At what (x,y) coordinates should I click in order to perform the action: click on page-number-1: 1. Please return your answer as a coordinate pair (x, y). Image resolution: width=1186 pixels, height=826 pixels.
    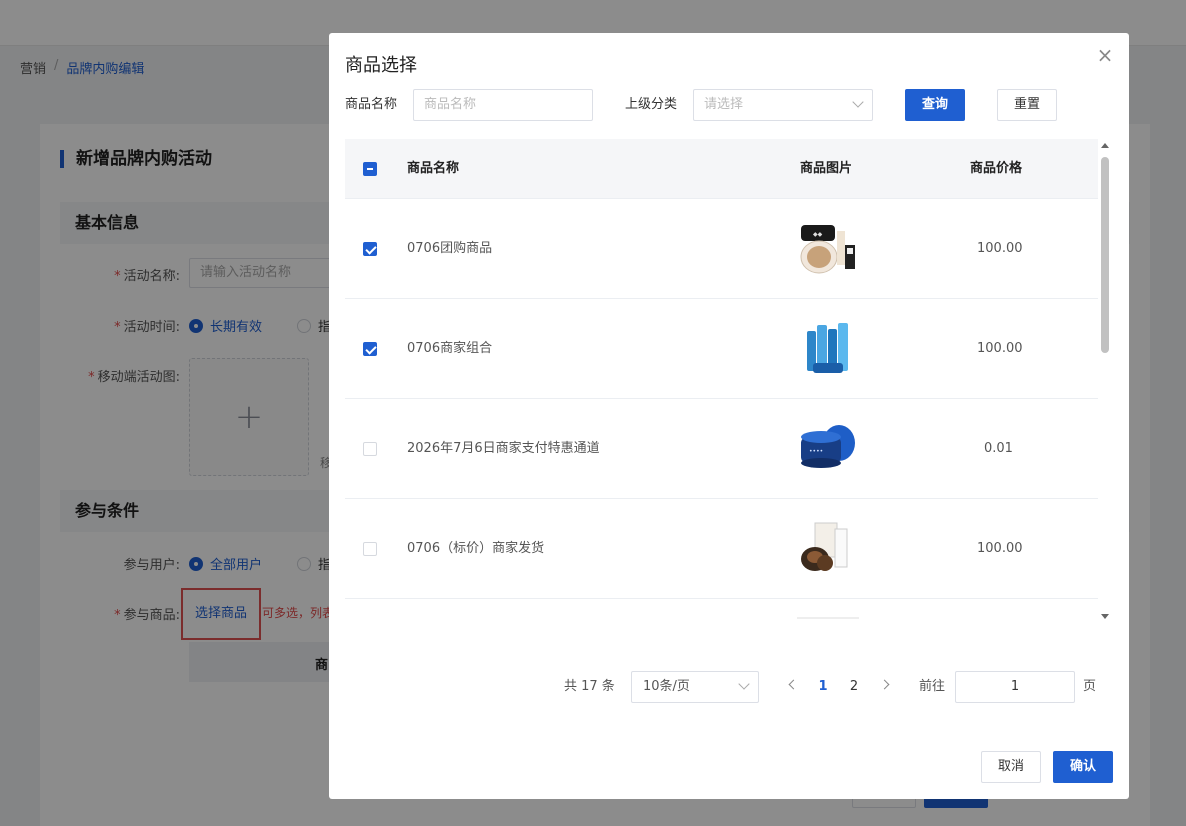
    Looking at the image, I should click on (823, 687).